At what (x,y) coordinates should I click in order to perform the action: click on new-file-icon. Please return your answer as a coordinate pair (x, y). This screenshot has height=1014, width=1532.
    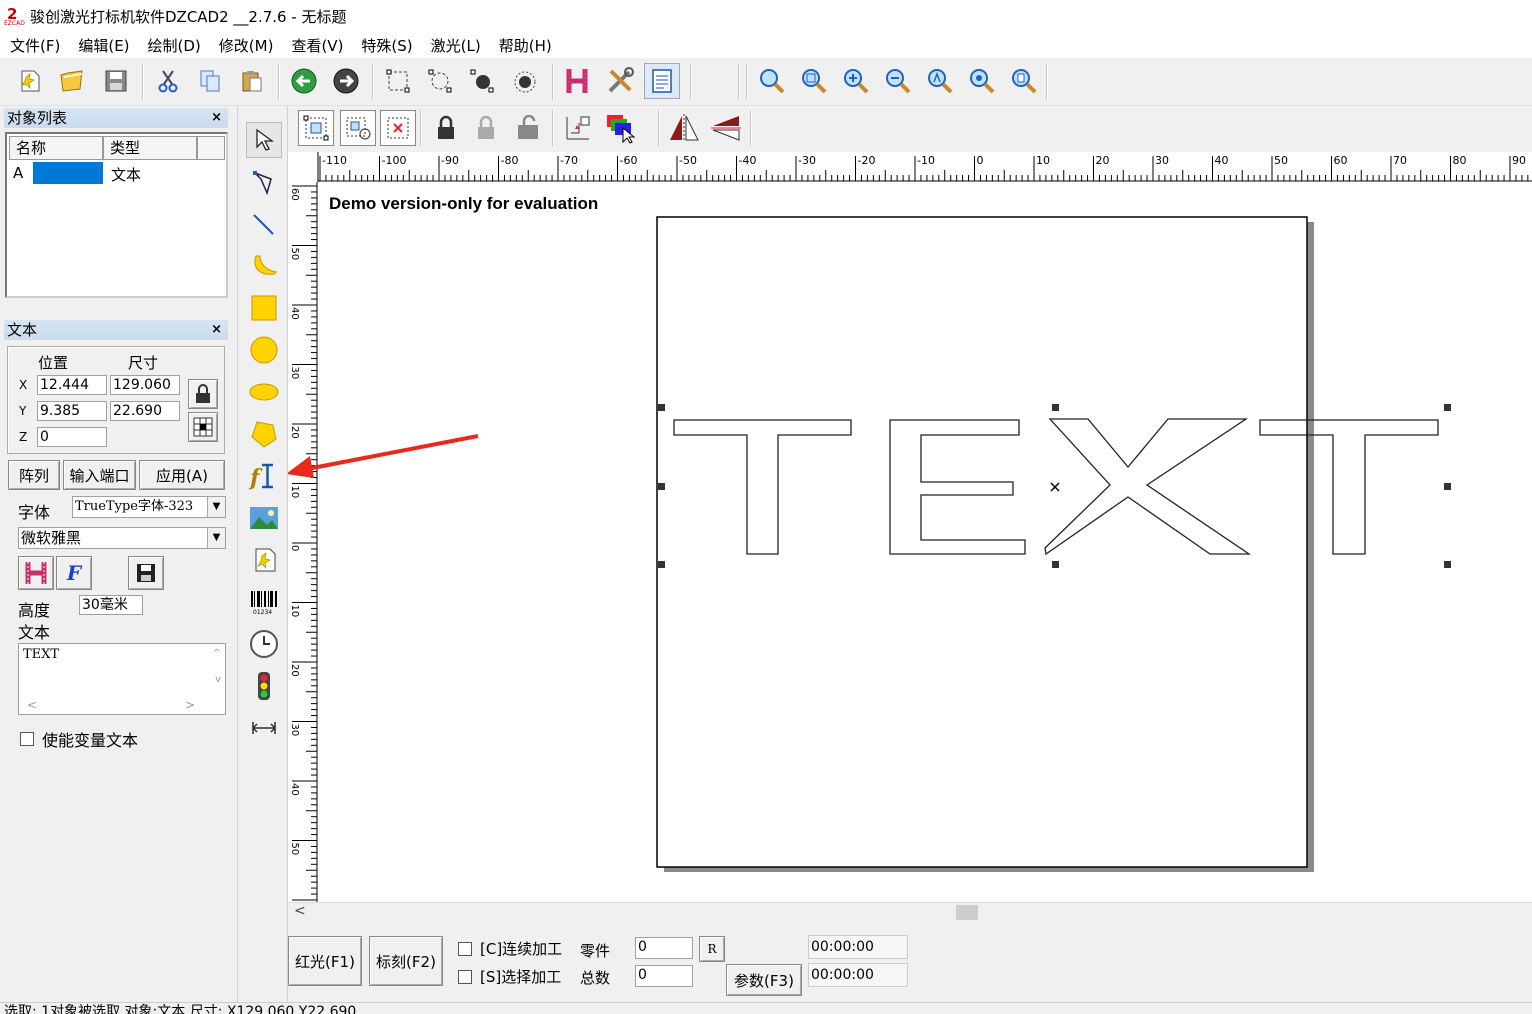
    Looking at the image, I should click on (30, 81).